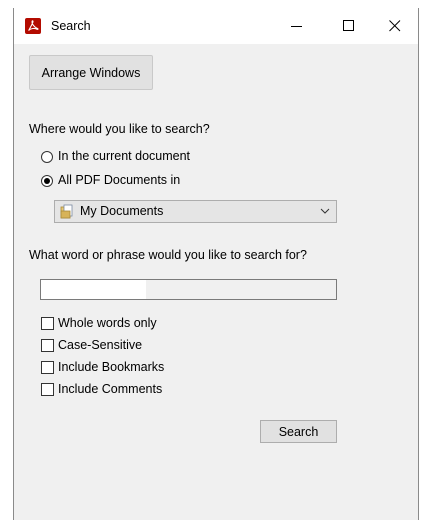  Describe the element at coordinates (195, 211) in the screenshot. I see `location-dropdown: My Documents` at that location.